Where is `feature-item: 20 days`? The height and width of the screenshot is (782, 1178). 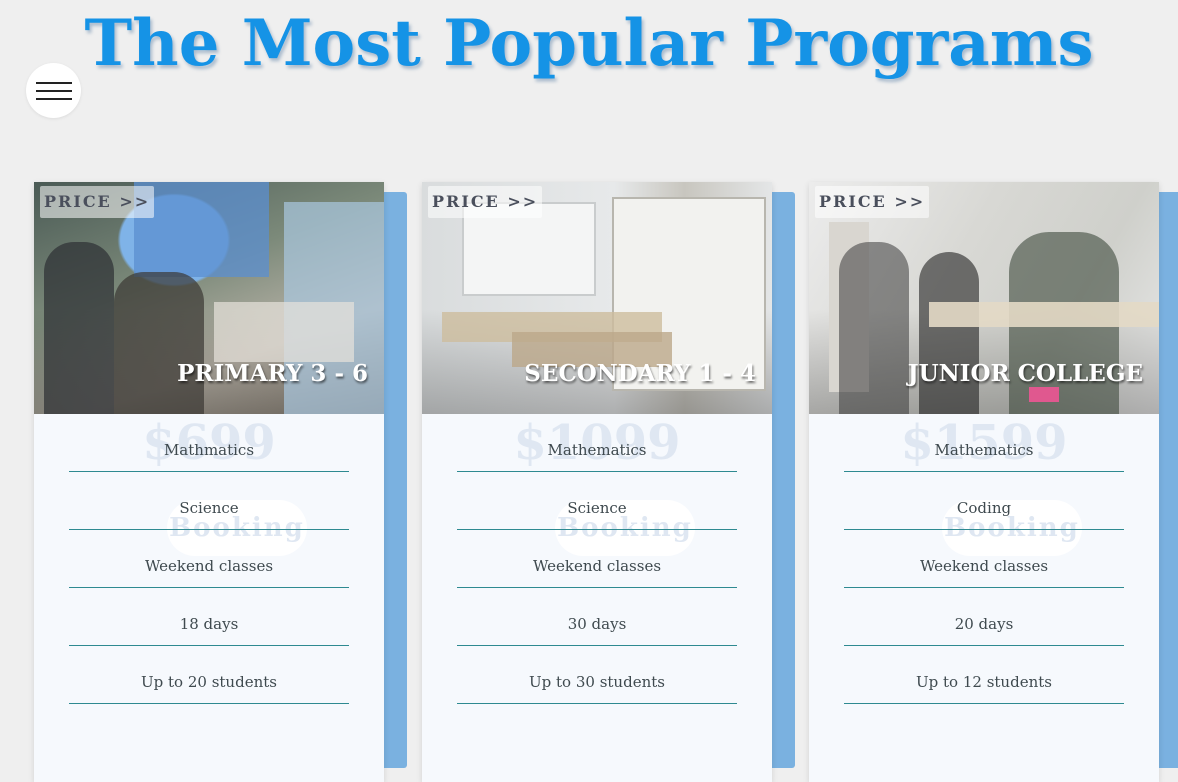
feature-item: 20 days is located at coordinates (984, 617).